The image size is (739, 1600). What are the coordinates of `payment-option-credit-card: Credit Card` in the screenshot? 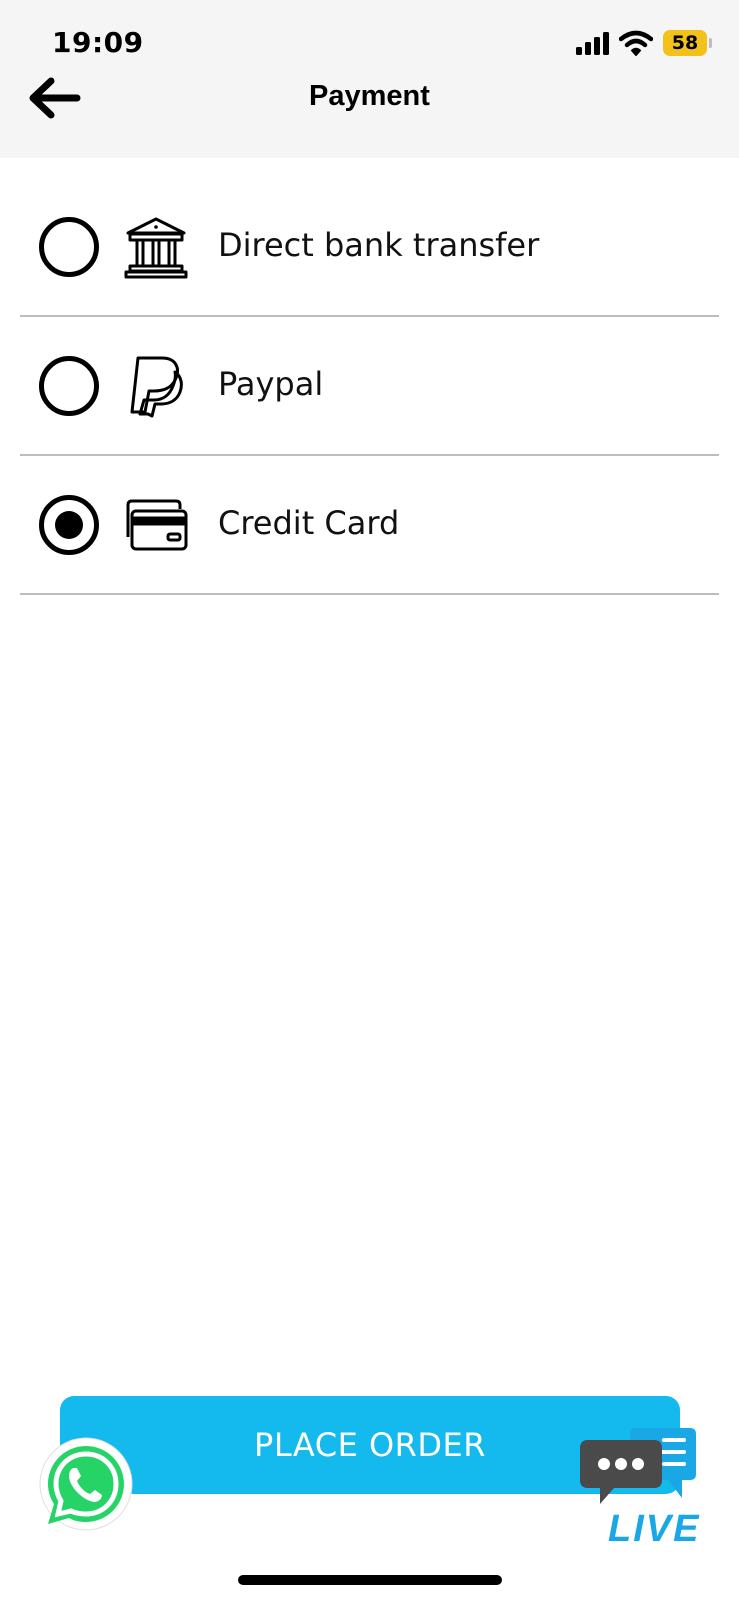 It's located at (369, 525).